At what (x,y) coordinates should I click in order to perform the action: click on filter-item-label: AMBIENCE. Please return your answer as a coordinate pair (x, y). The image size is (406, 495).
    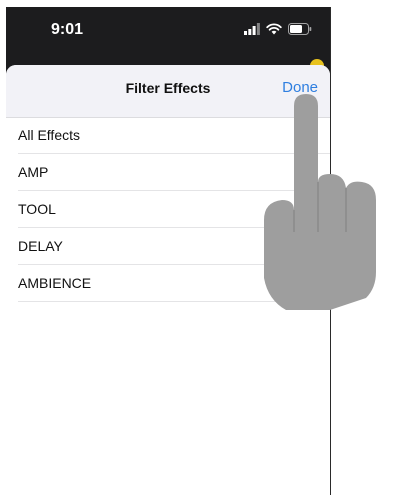
    Looking at the image, I should click on (55, 283).